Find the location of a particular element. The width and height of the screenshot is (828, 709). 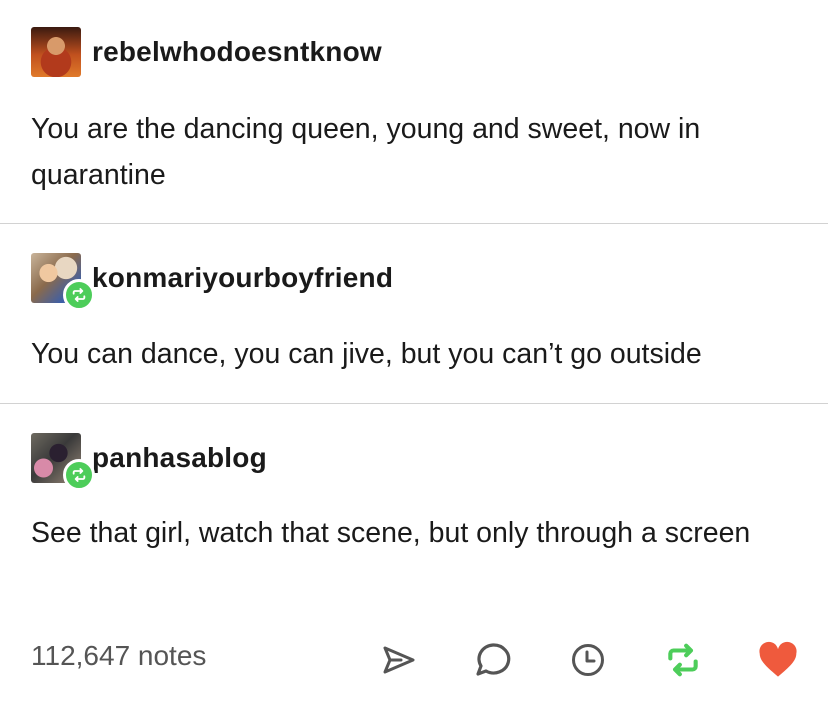

post-header: rebelwhodoesntknow is located at coordinates (206, 52).